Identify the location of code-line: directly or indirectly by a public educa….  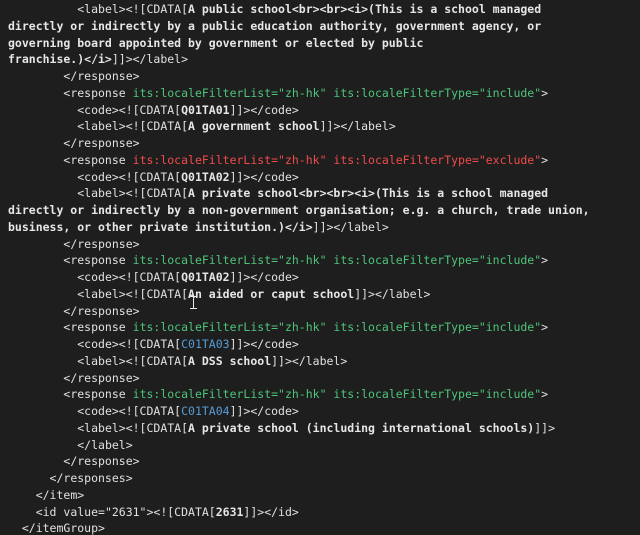
(274, 26).